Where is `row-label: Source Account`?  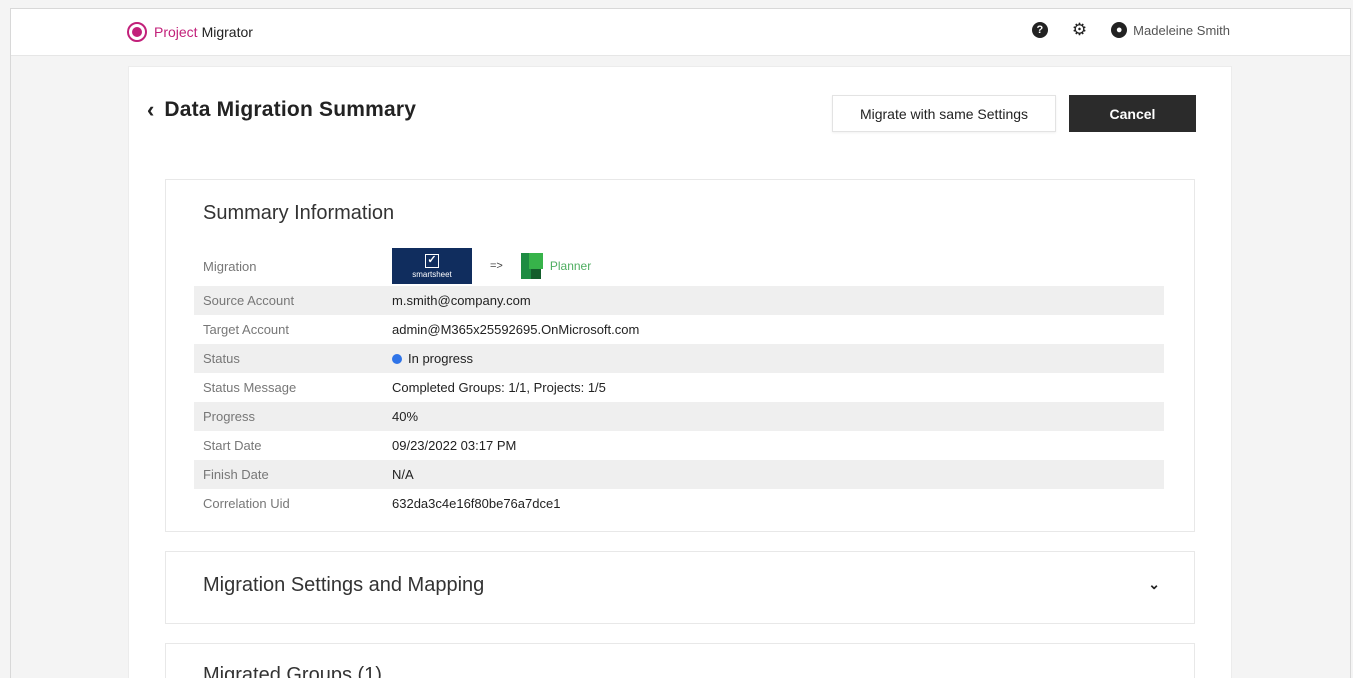
row-label: Source Account is located at coordinates (249, 300).